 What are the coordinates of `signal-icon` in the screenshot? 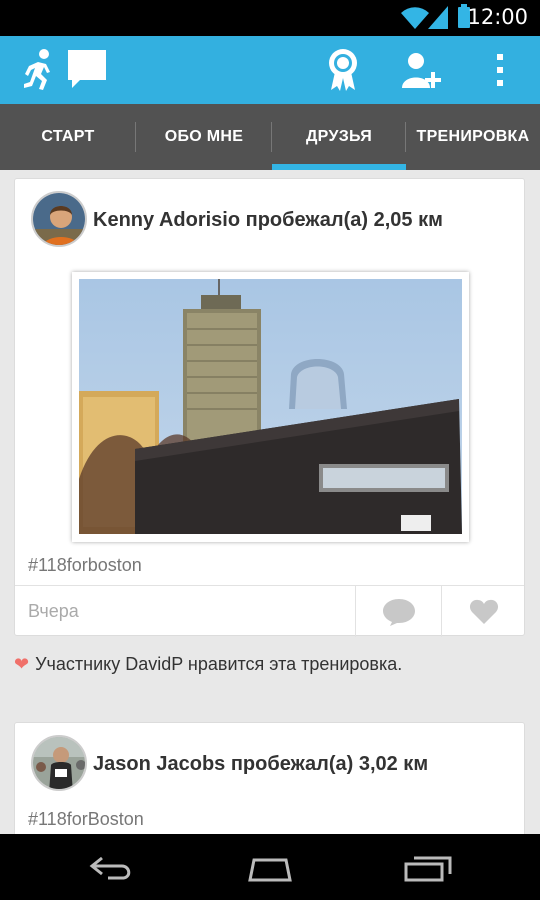 It's located at (438, 17).